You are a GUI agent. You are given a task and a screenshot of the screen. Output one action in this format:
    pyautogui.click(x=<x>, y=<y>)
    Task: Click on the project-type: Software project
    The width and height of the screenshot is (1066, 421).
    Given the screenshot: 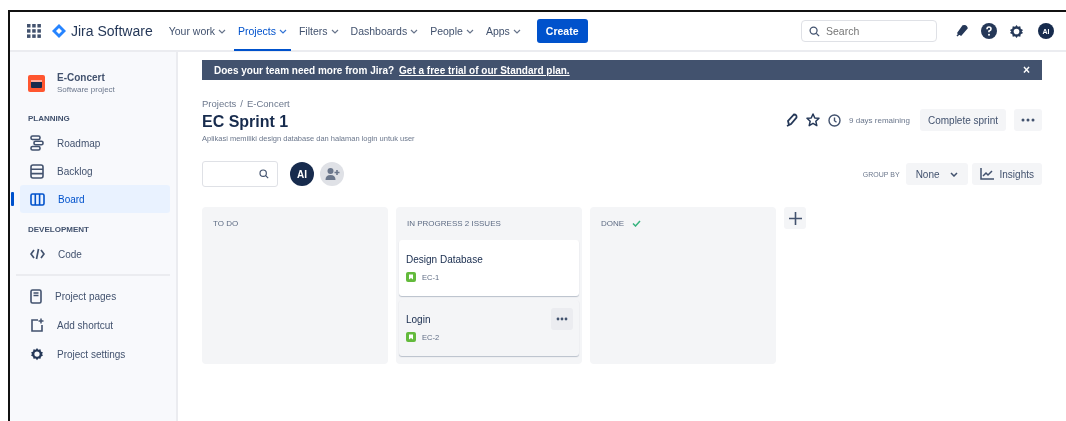 What is the action you would take?
    pyautogui.click(x=86, y=89)
    